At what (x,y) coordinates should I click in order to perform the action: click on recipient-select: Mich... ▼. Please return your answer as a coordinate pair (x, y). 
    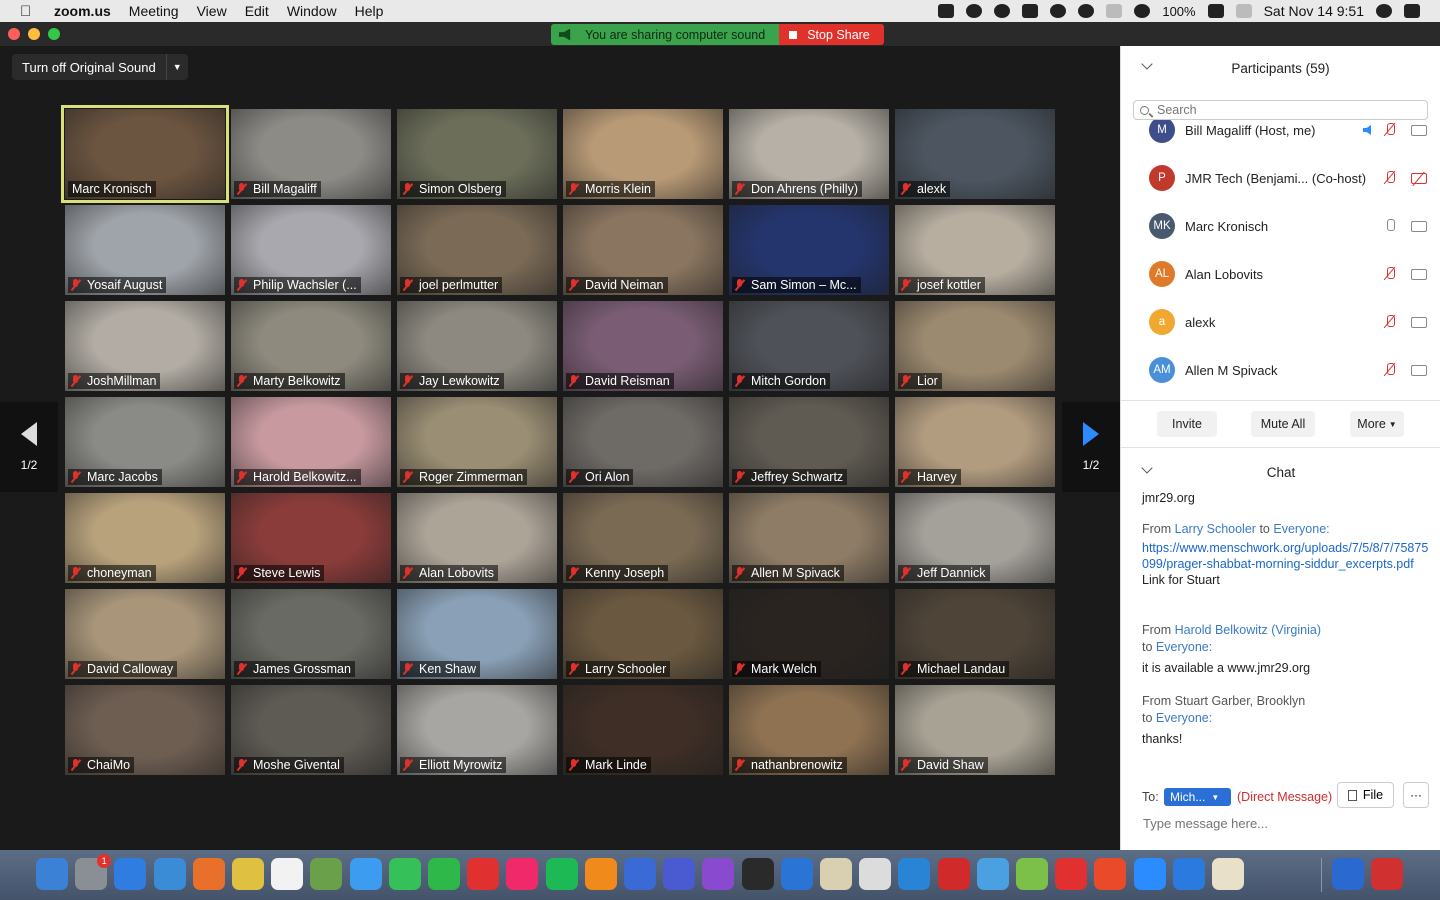
    Looking at the image, I should click on (1197, 797).